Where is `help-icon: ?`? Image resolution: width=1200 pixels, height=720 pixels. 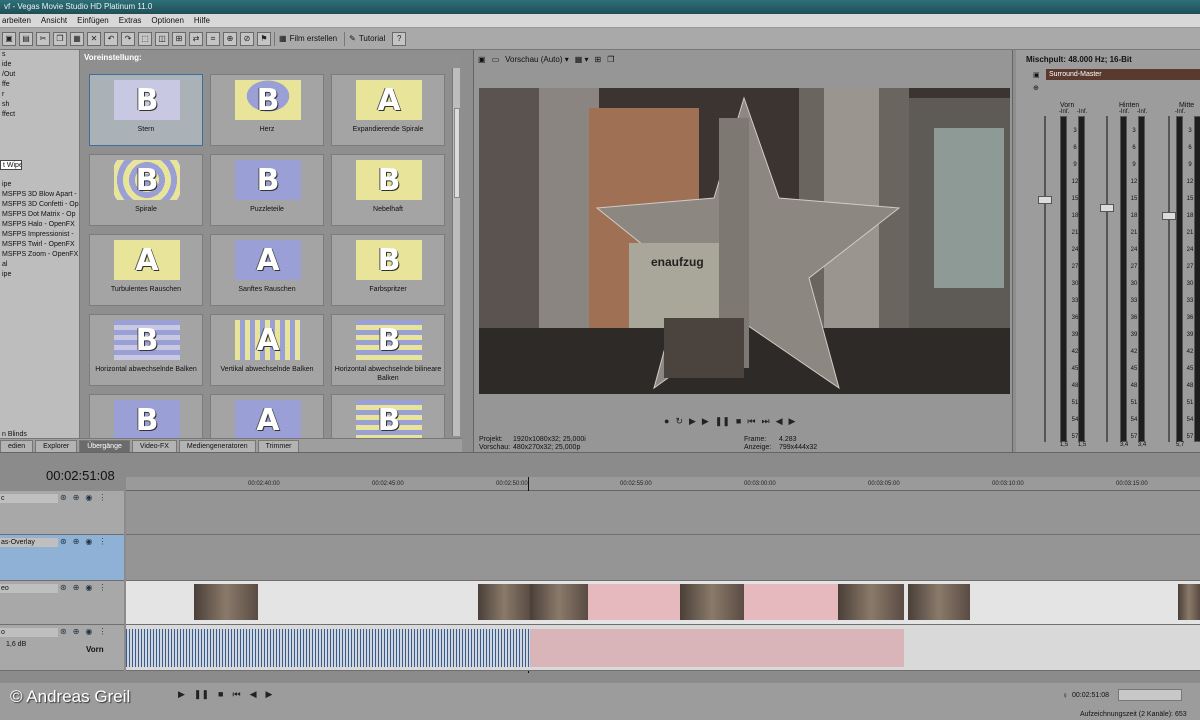 help-icon: ? is located at coordinates (399, 38).